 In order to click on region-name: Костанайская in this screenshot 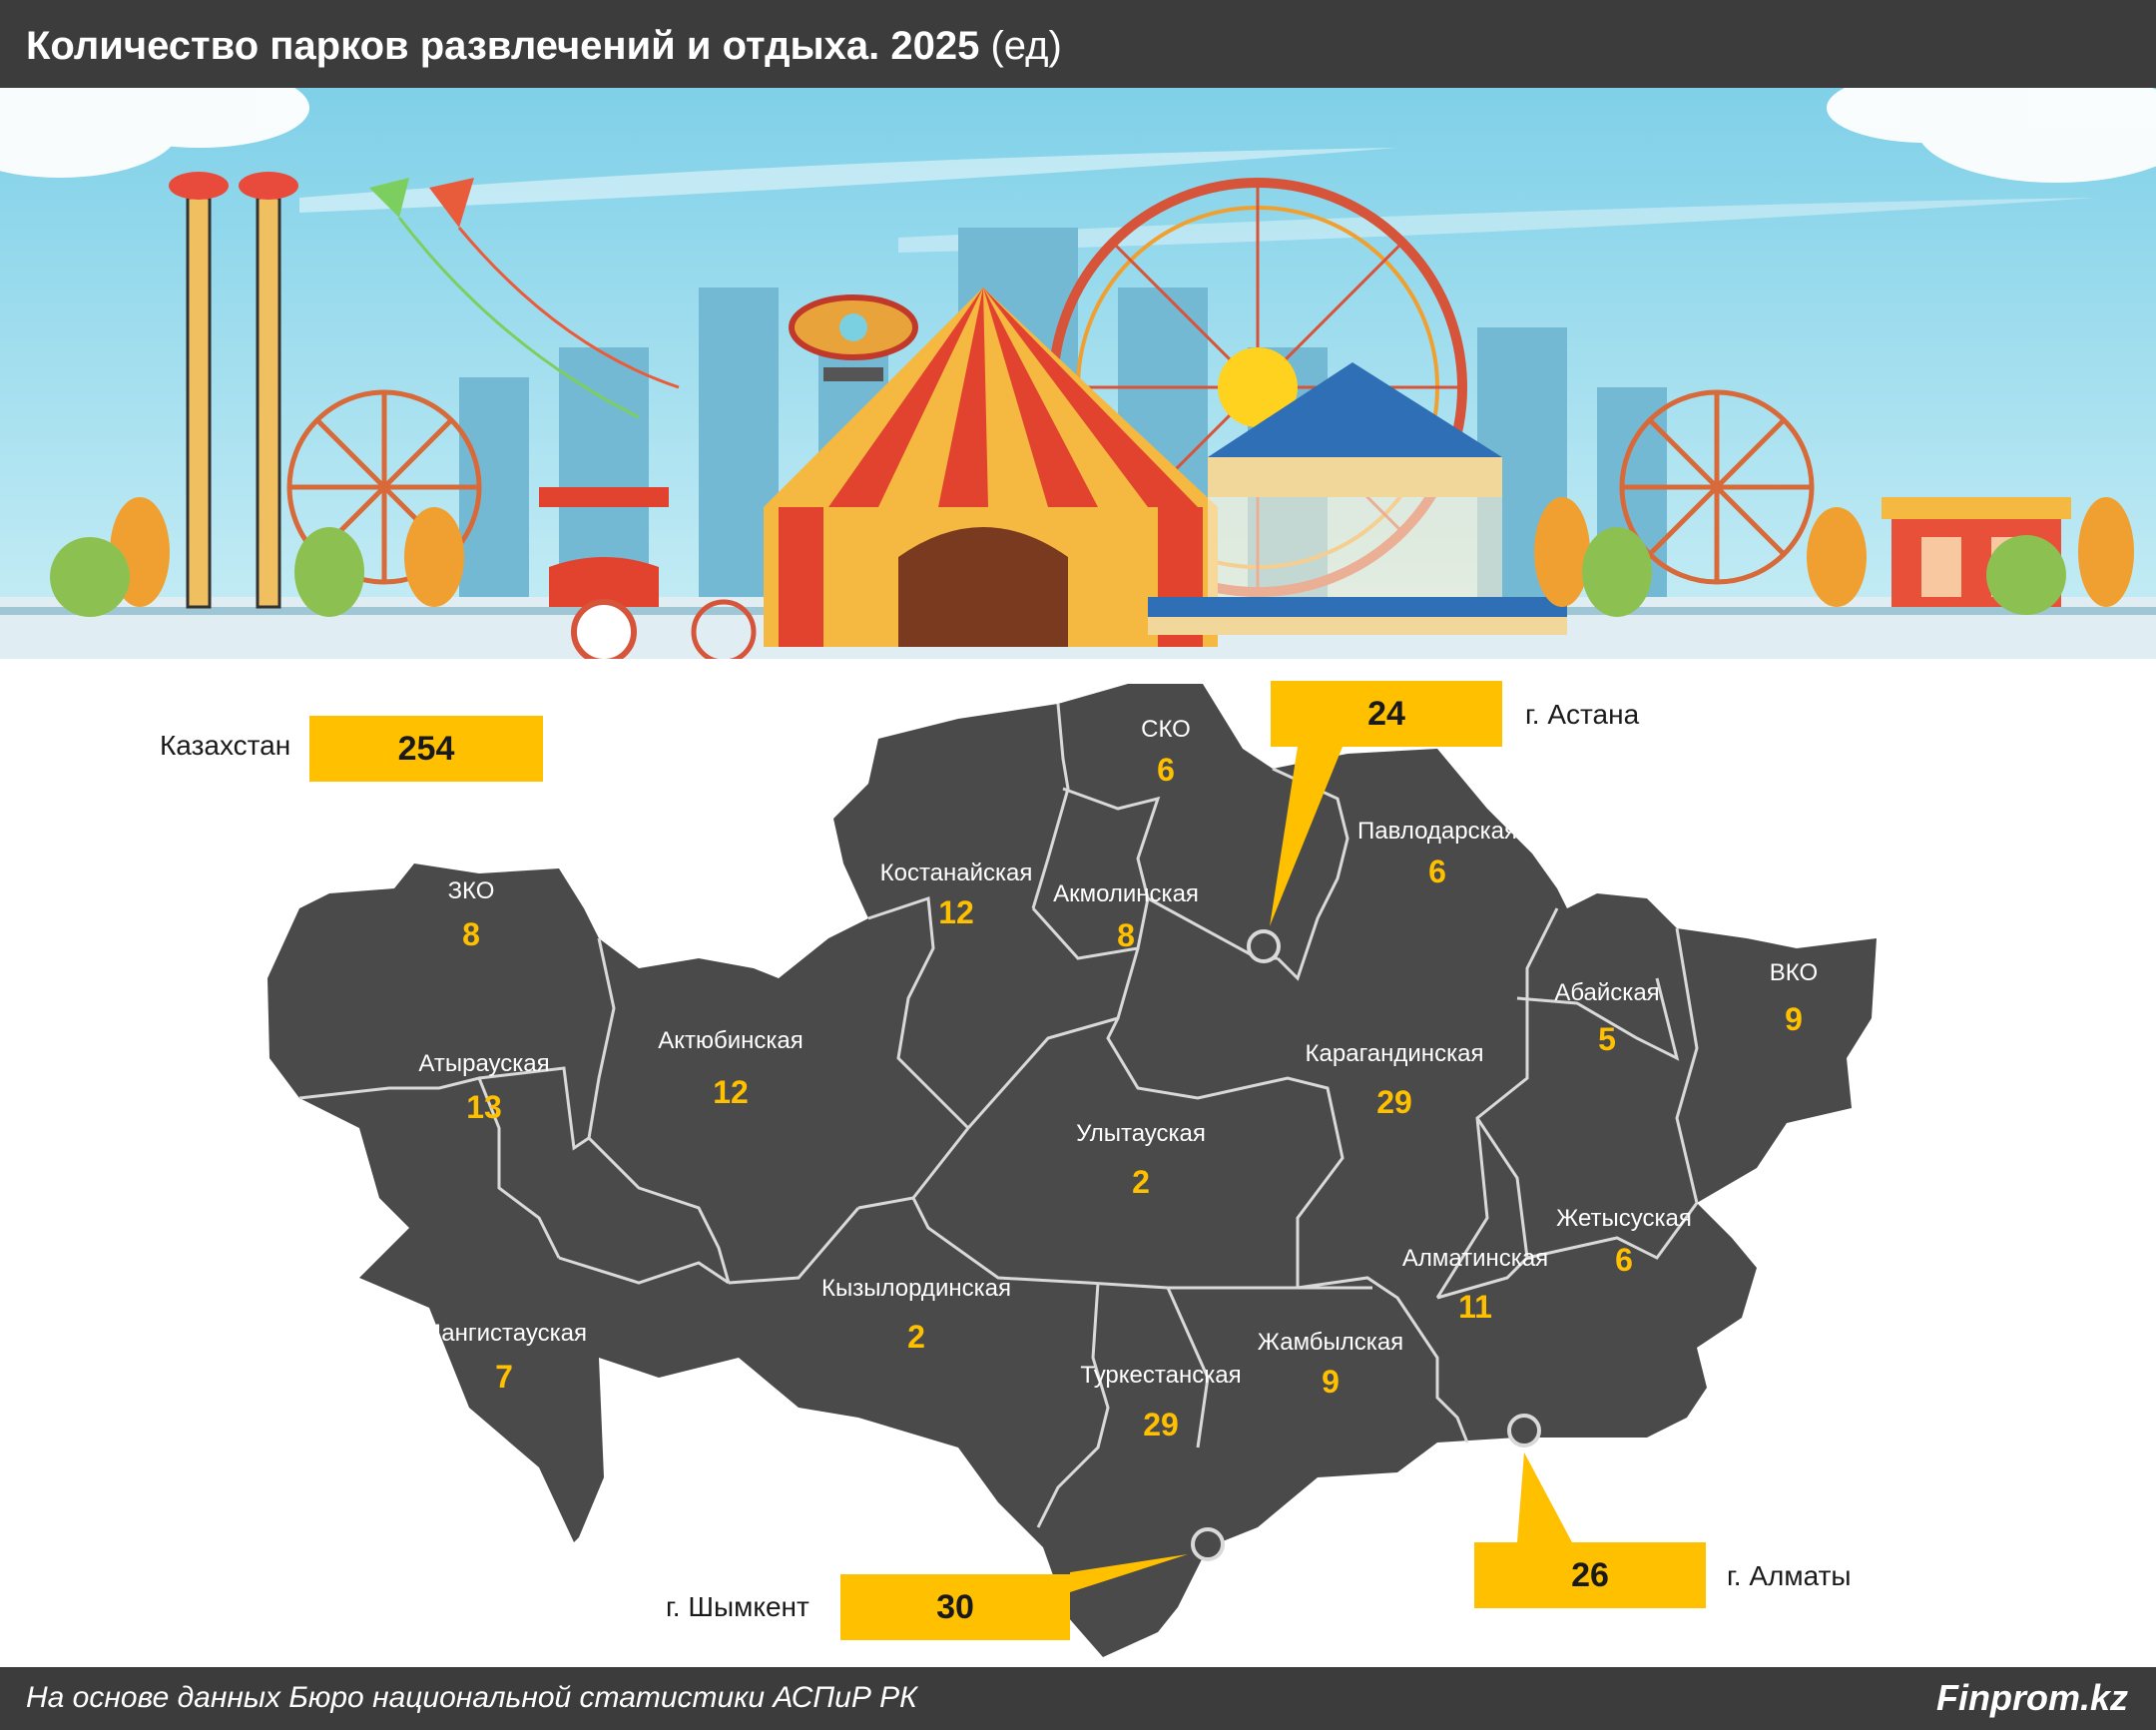, I will do `click(956, 873)`.